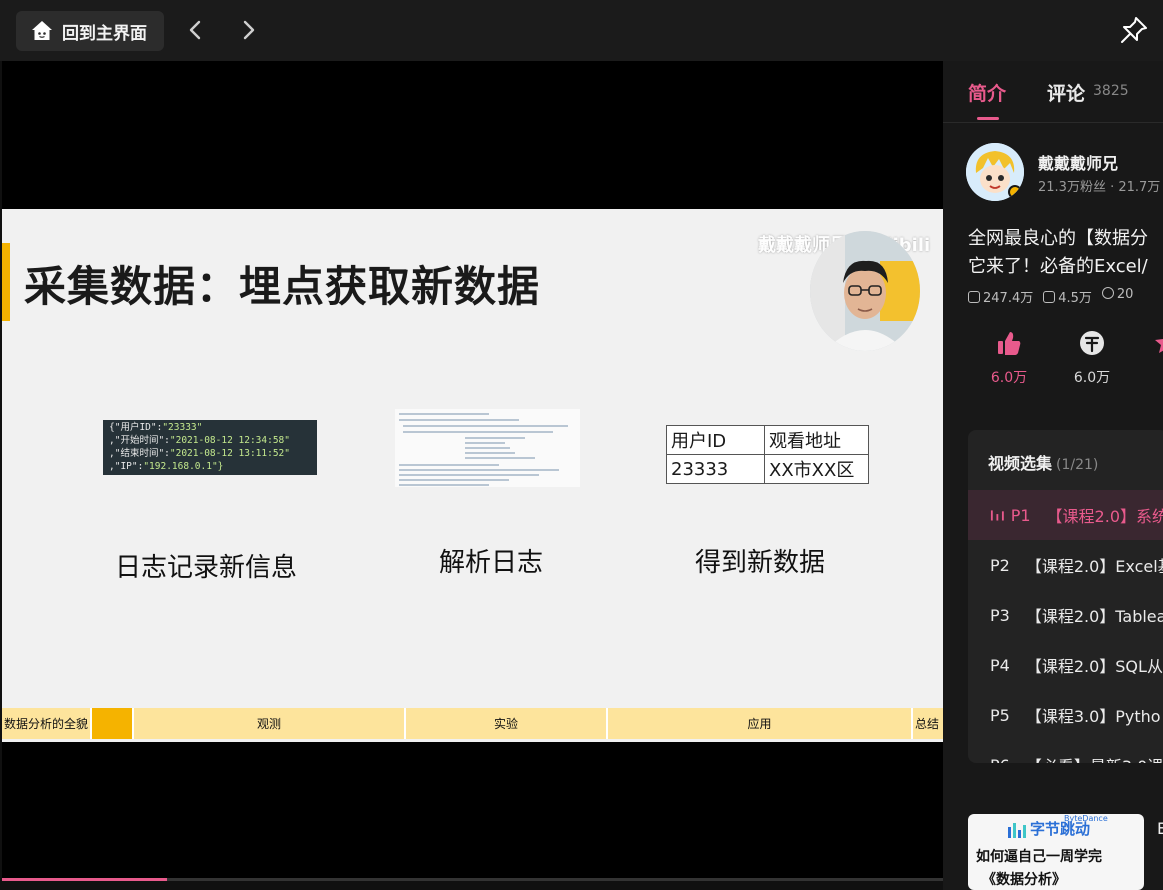  What do you see at coordinates (282, 286) in the screenshot?
I see `slide-title: 采集数据：埋点获取新数据` at bounding box center [282, 286].